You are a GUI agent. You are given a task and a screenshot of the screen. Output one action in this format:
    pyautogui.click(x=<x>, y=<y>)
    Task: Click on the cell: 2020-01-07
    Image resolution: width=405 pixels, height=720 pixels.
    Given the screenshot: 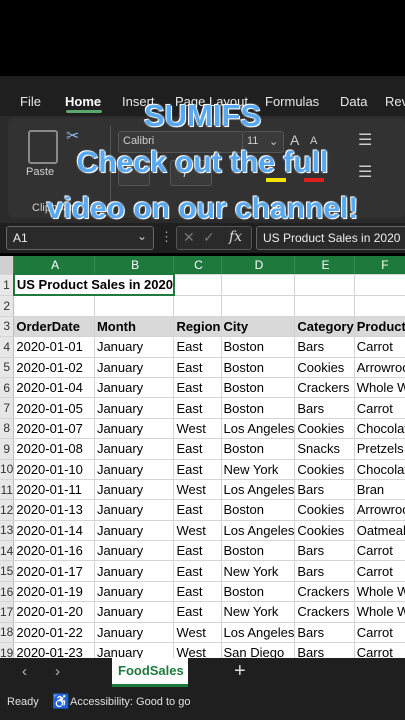 What is the action you would take?
    pyautogui.click(x=54, y=429)
    